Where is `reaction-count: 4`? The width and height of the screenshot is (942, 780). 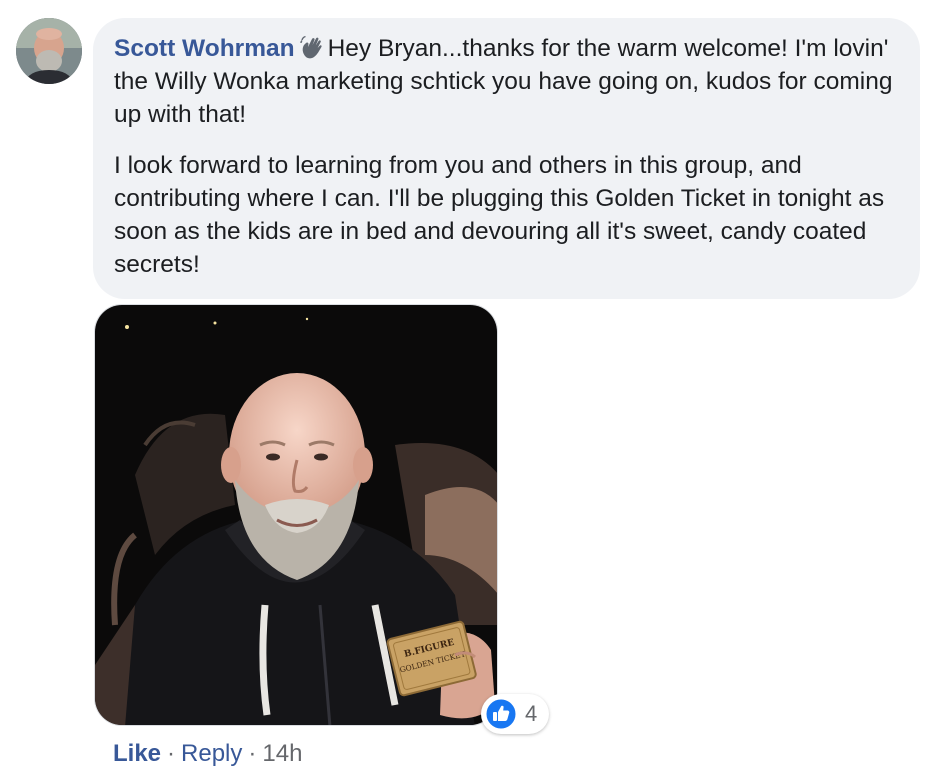 reaction-count: 4 is located at coordinates (531, 713).